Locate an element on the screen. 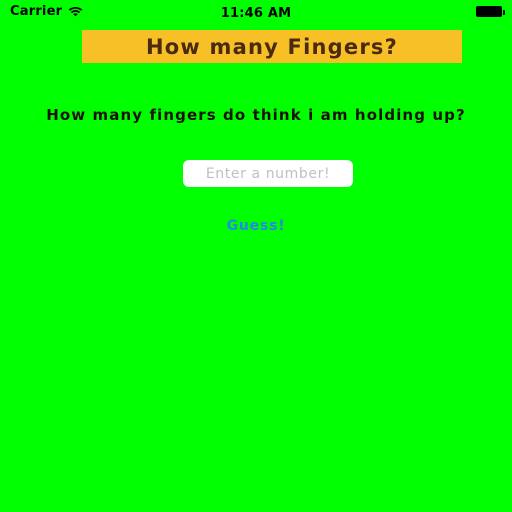  status-bar: Carrier 11:46 AM is located at coordinates (256, 11).